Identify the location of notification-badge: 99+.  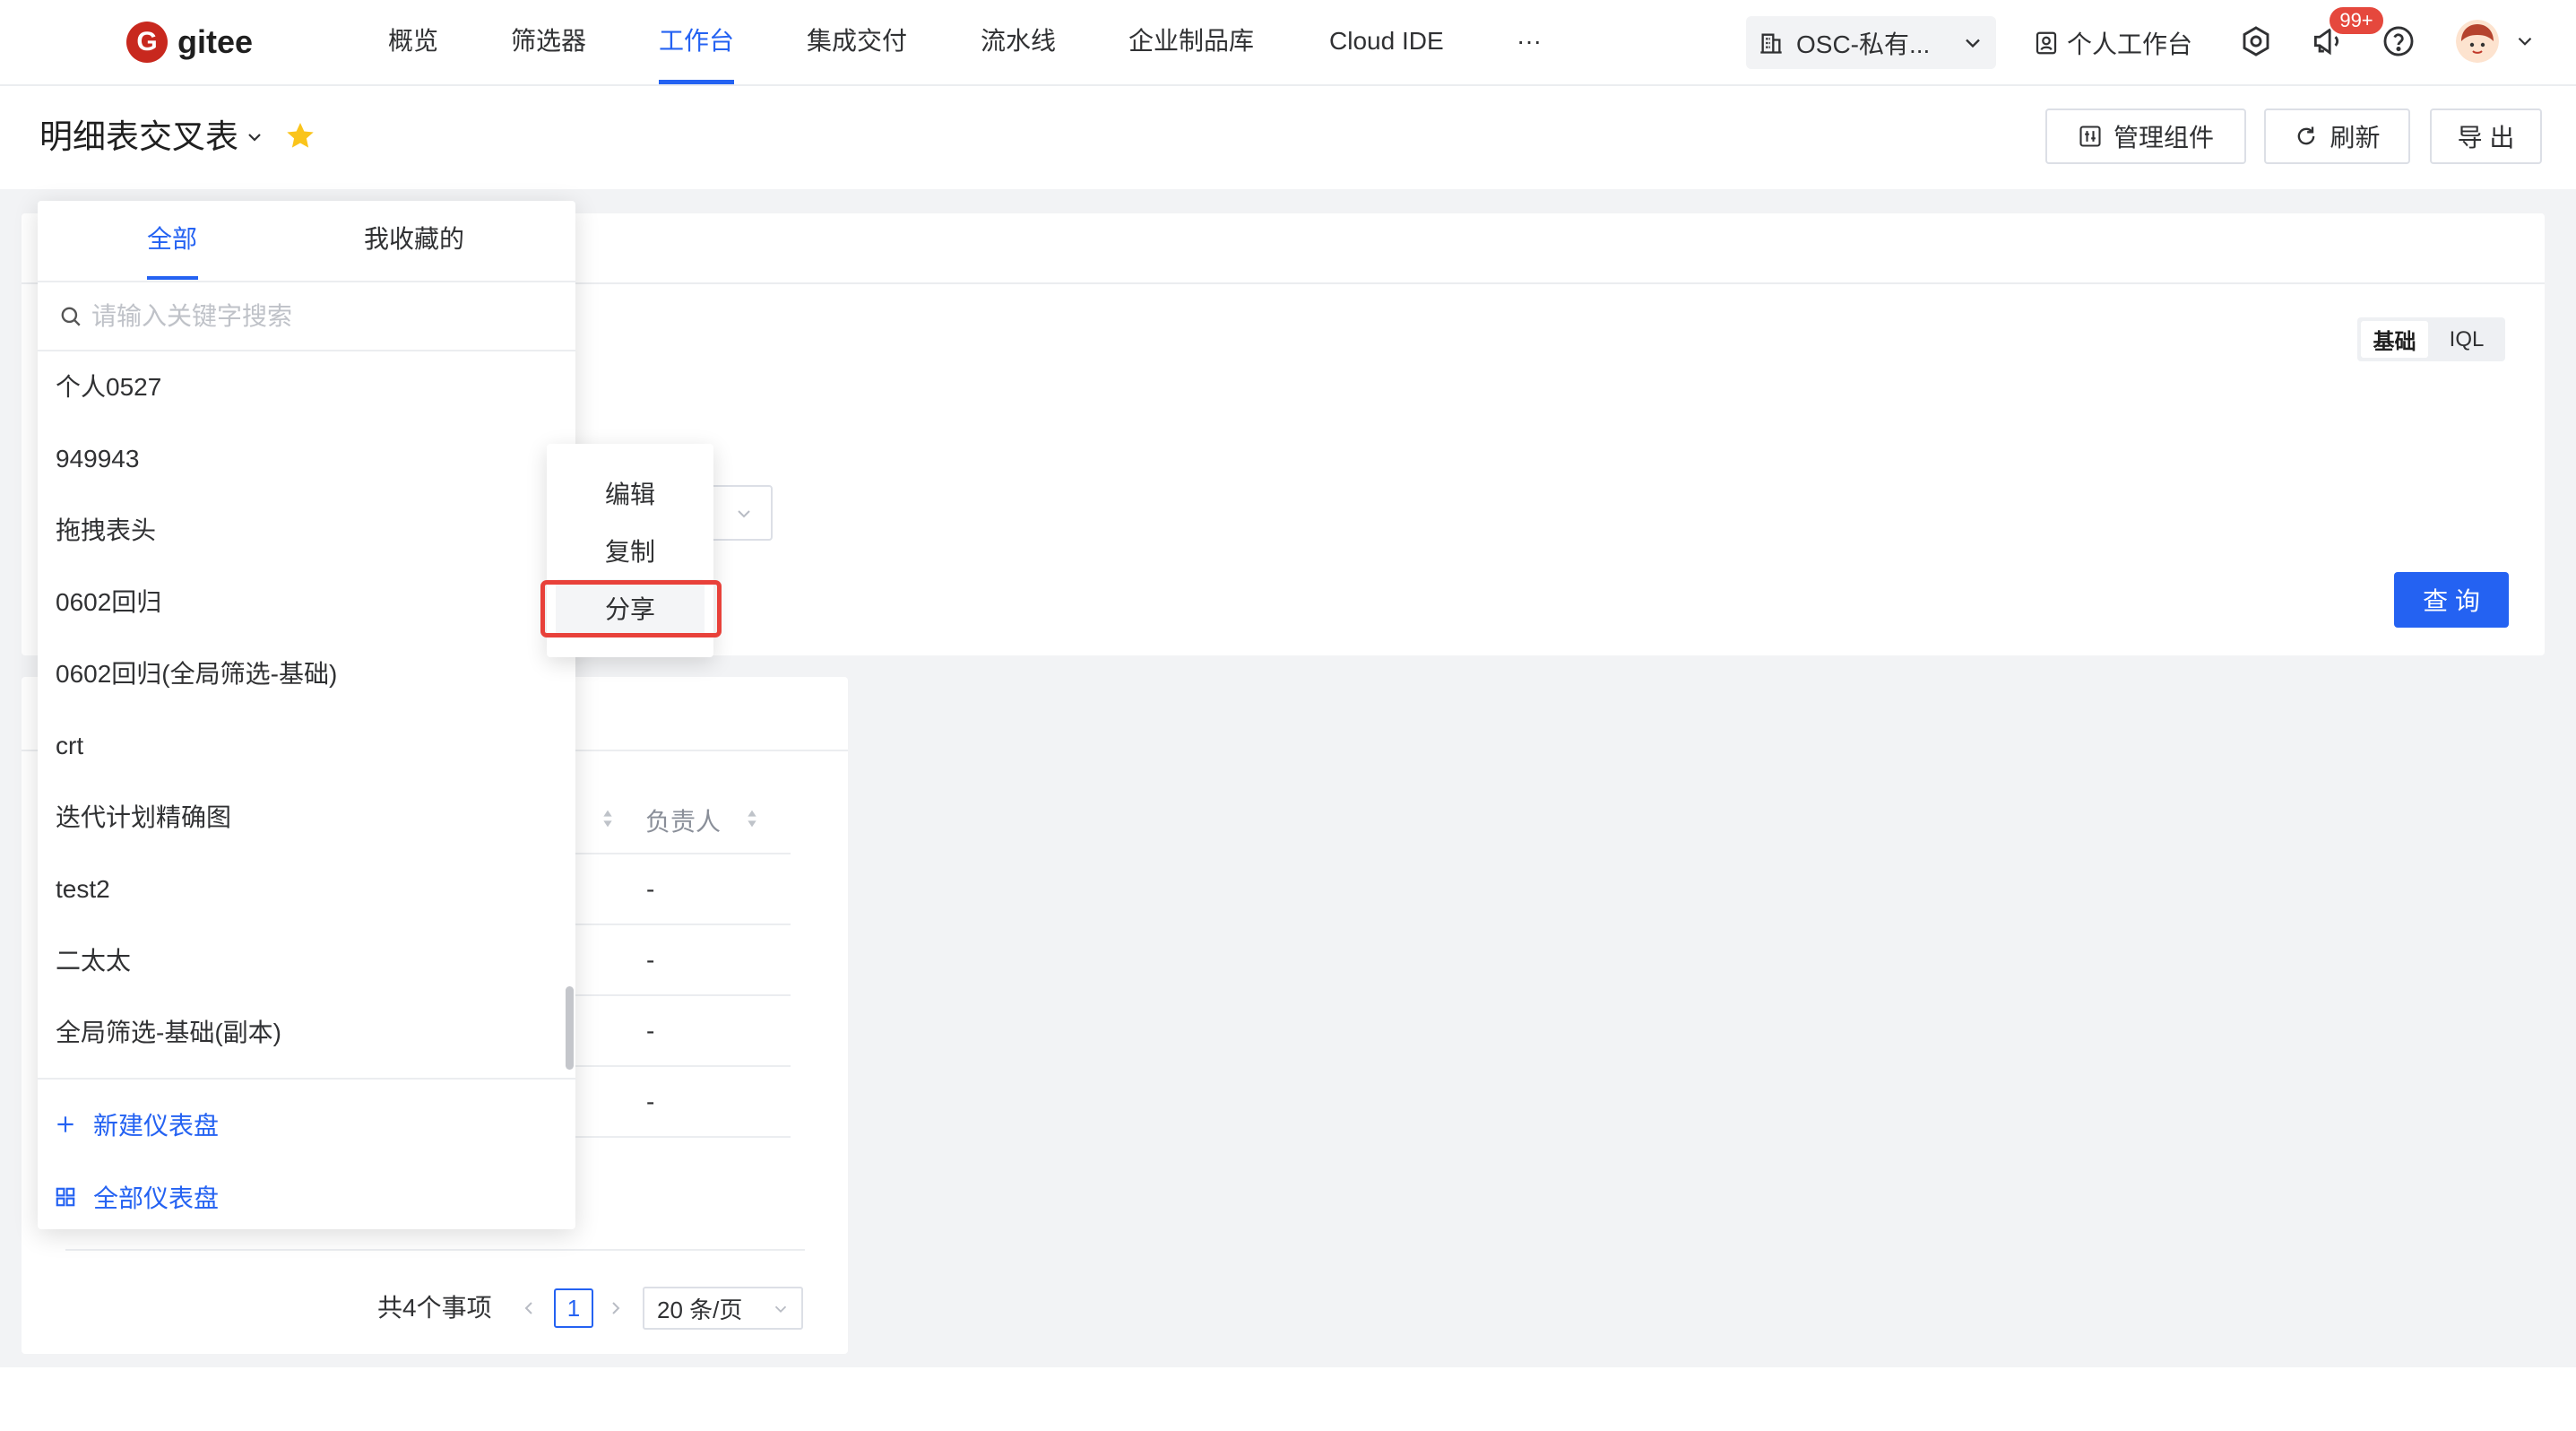
(2356, 20).